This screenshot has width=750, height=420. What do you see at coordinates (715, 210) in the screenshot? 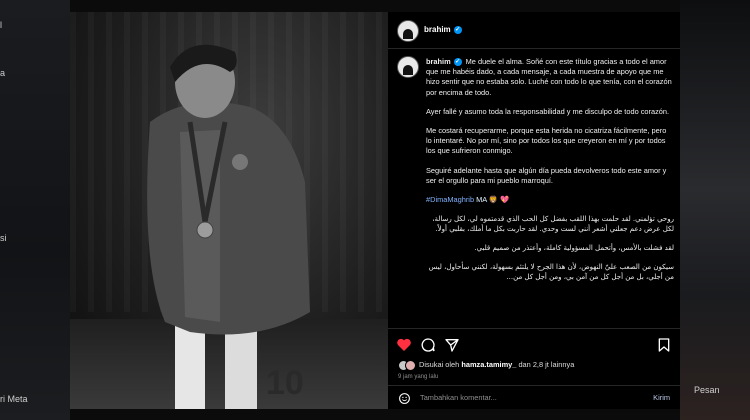
I see `background-right: Pesan` at bounding box center [715, 210].